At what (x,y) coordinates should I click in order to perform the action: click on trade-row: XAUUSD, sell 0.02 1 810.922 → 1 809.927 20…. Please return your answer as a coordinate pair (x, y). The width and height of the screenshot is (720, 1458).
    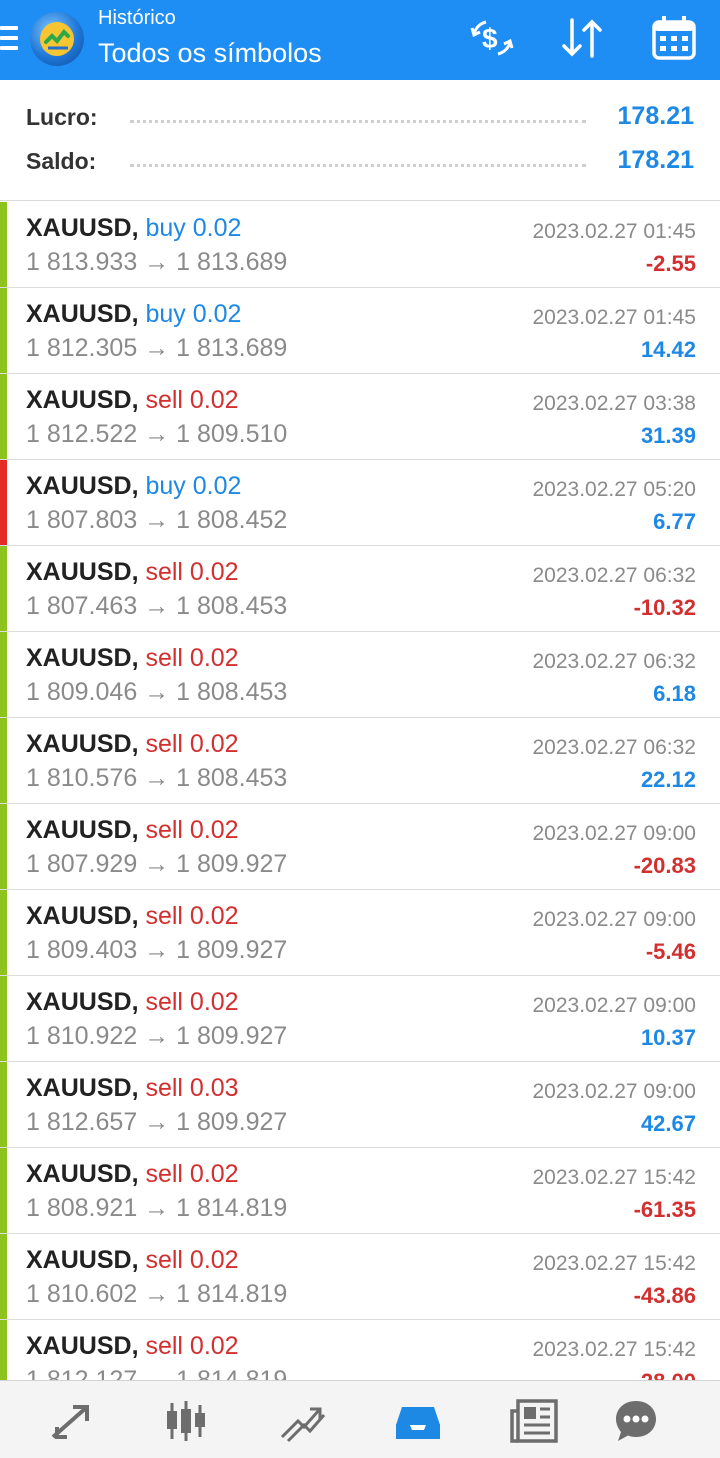
    Looking at the image, I should click on (360, 1019).